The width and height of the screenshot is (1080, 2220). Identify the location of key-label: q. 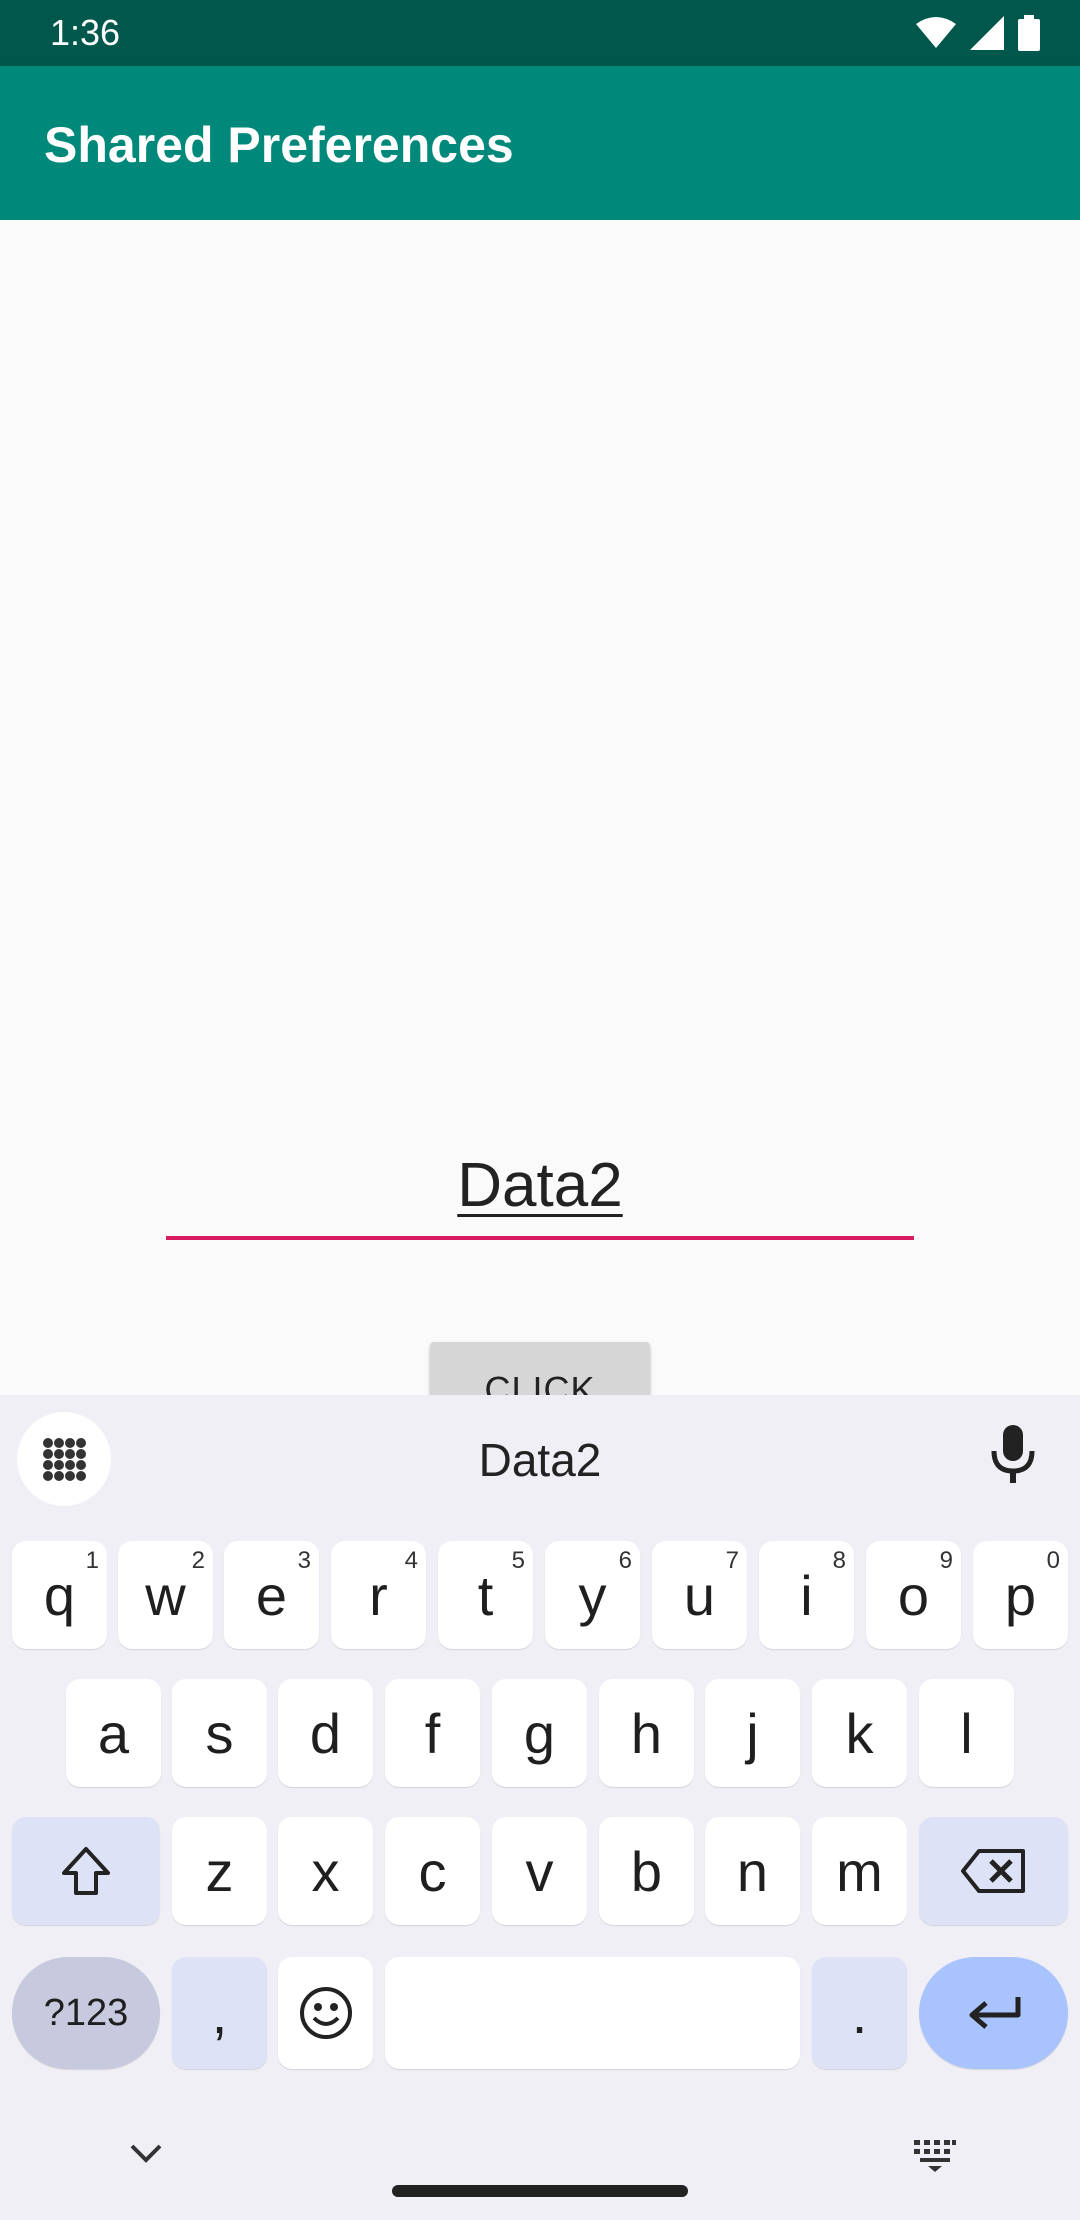
(59, 1595).